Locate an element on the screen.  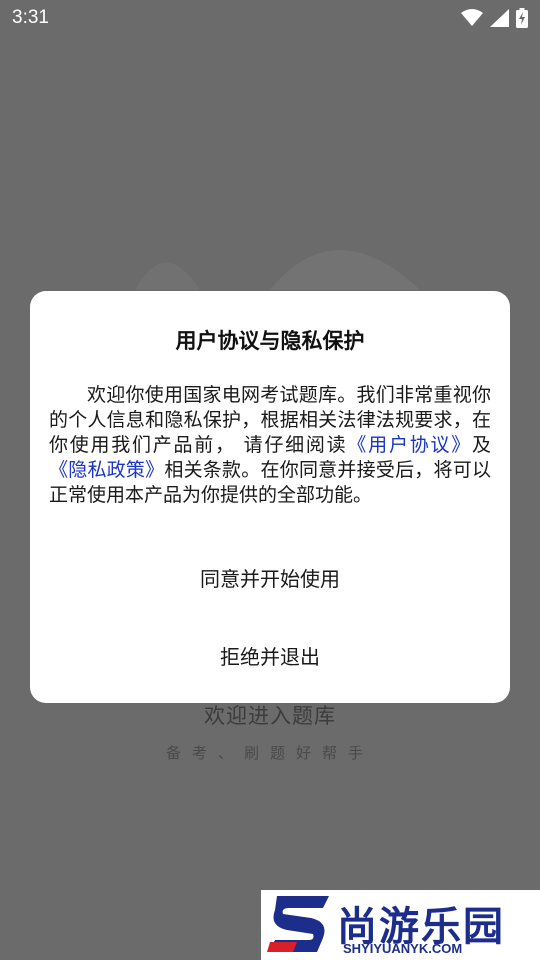
status-icons is located at coordinates (494, 20).